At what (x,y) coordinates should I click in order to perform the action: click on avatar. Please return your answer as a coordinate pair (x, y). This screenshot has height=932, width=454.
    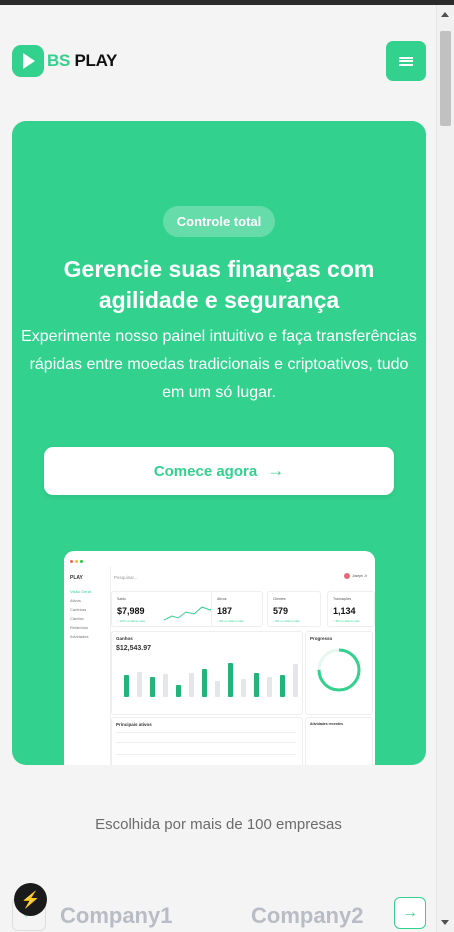
    Looking at the image, I should click on (346, 576).